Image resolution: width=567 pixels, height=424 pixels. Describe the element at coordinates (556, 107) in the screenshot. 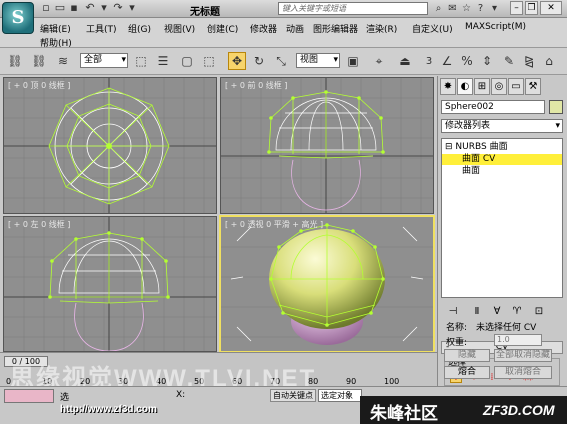

I see `object-color-swatch` at that location.